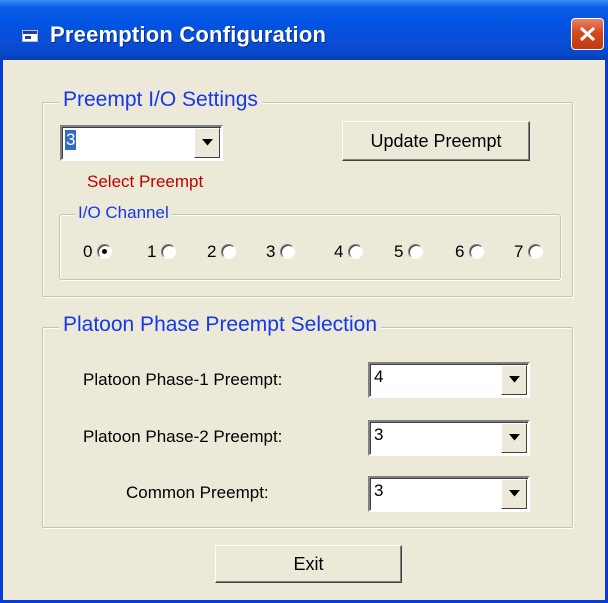 Image resolution: width=608 pixels, height=603 pixels. Describe the element at coordinates (436, 141) in the screenshot. I see `update-preempt-button: Update Preempt` at that location.